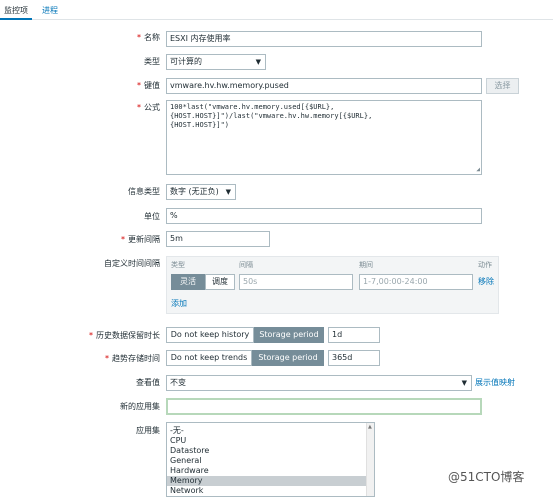  What do you see at coordinates (148, 107) in the screenshot?
I see `formula-label: * 公式` at bounding box center [148, 107].